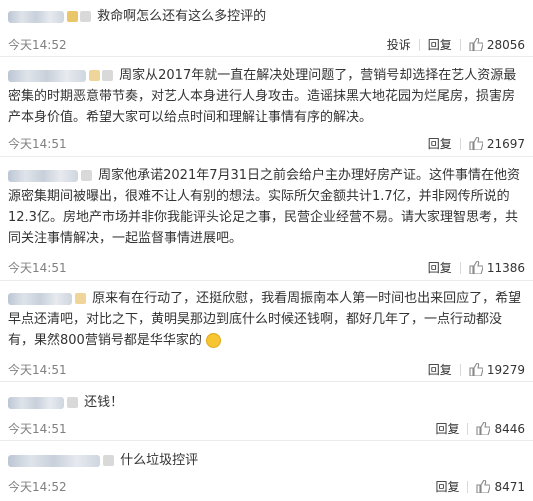 This screenshot has width=533, height=501. What do you see at coordinates (266, 45) in the screenshot?
I see `comment-meta: 今天14:52 投诉 回复 28056` at bounding box center [266, 45].